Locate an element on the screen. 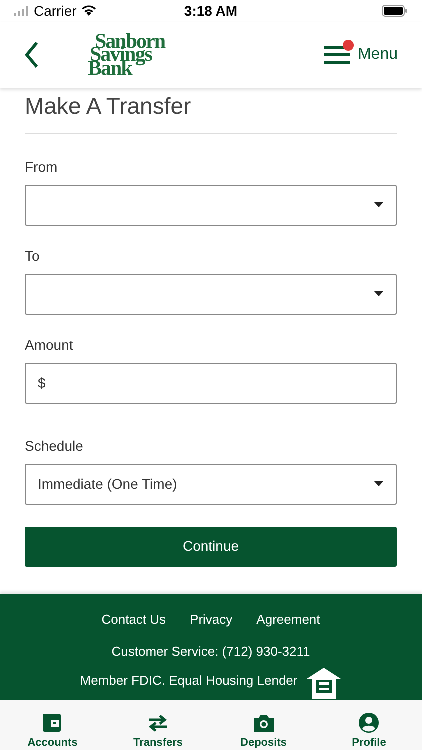 The height and width of the screenshot is (750, 422). tab-bar-item: Deposits is located at coordinates (263, 725).